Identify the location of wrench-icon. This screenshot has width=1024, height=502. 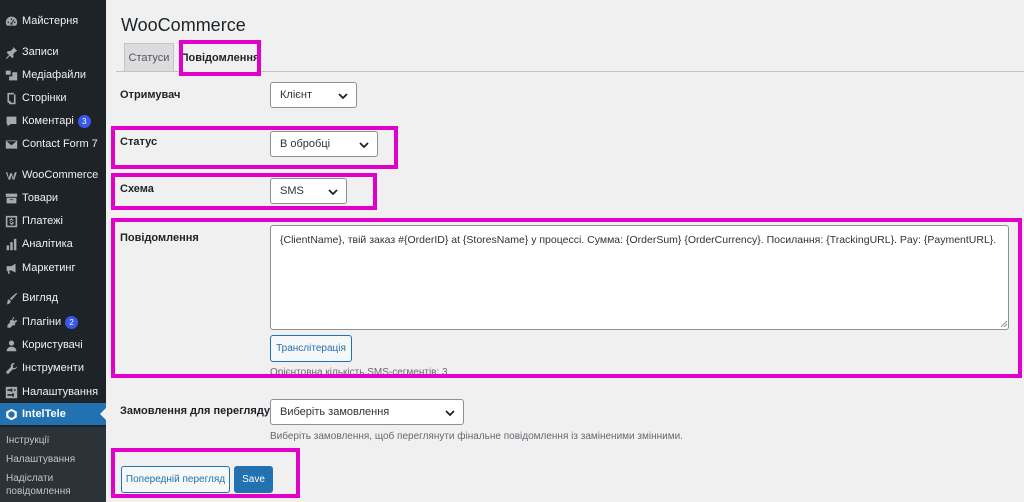
(11, 368).